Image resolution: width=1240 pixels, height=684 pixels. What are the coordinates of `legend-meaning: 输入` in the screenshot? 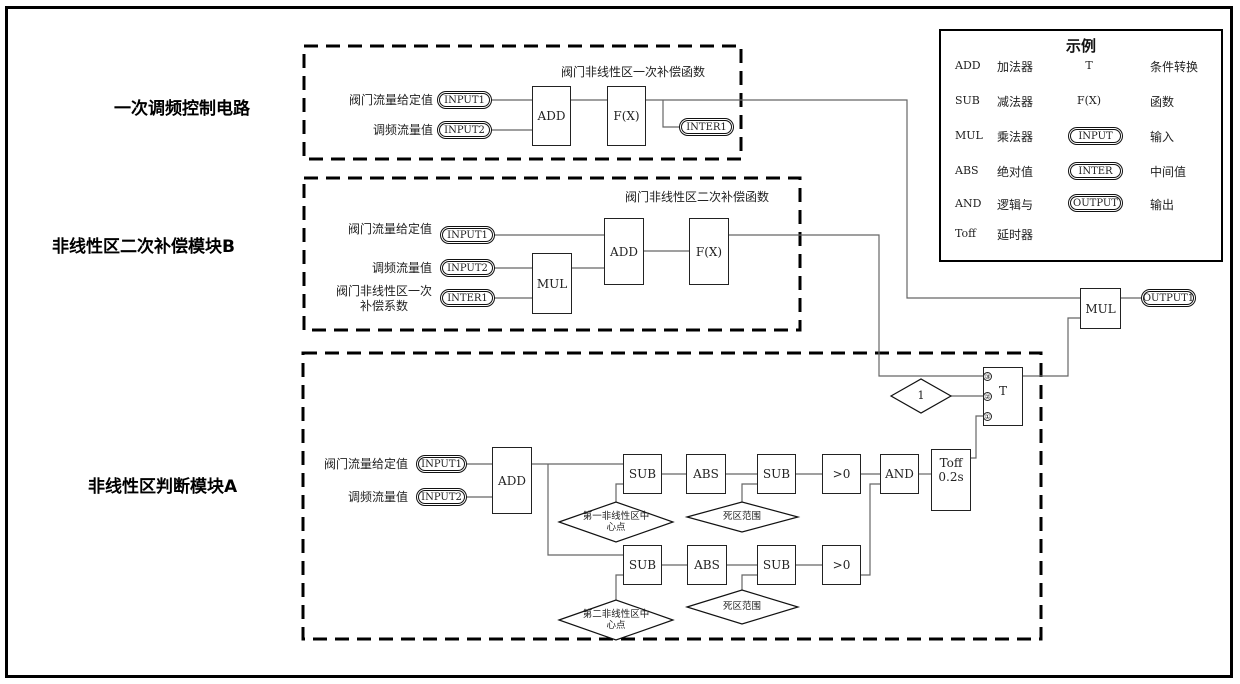 It's located at (1162, 137).